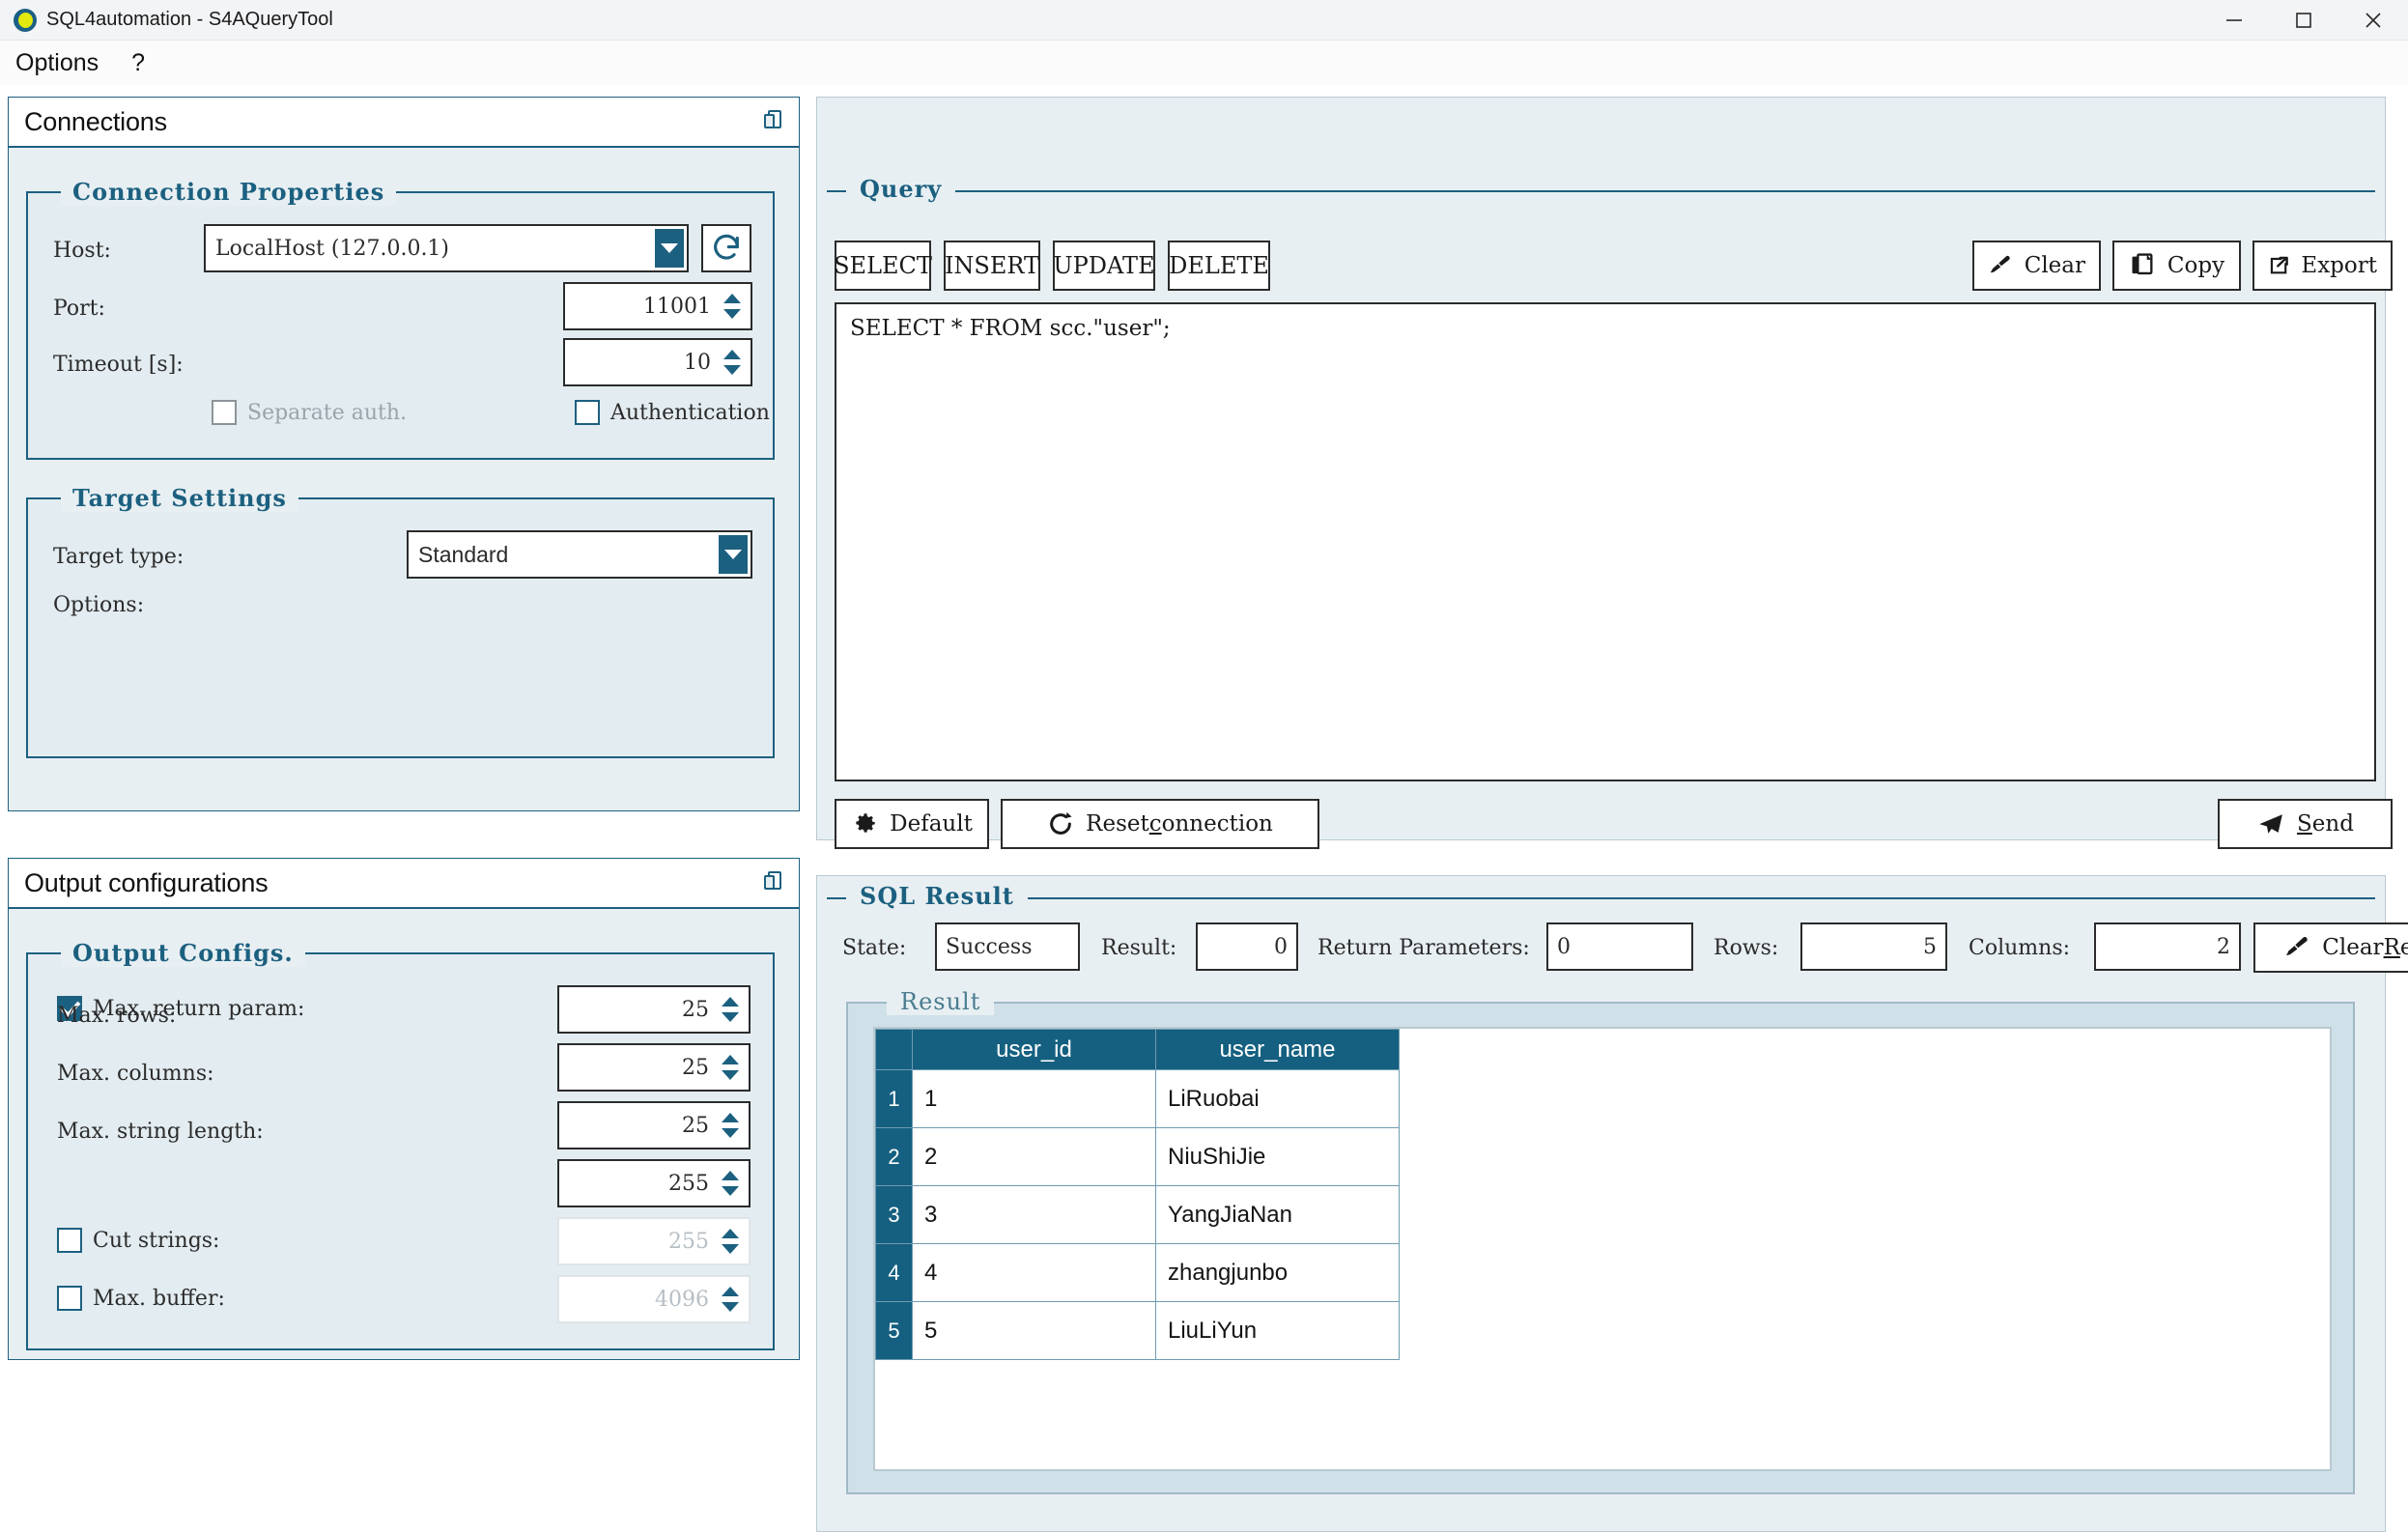  What do you see at coordinates (1034, 1049) in the screenshot?
I see `column-header-user-id: user_id` at bounding box center [1034, 1049].